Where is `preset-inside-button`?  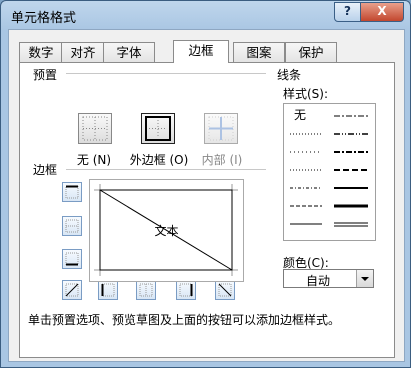
preset-inside-button is located at coordinates (221, 128).